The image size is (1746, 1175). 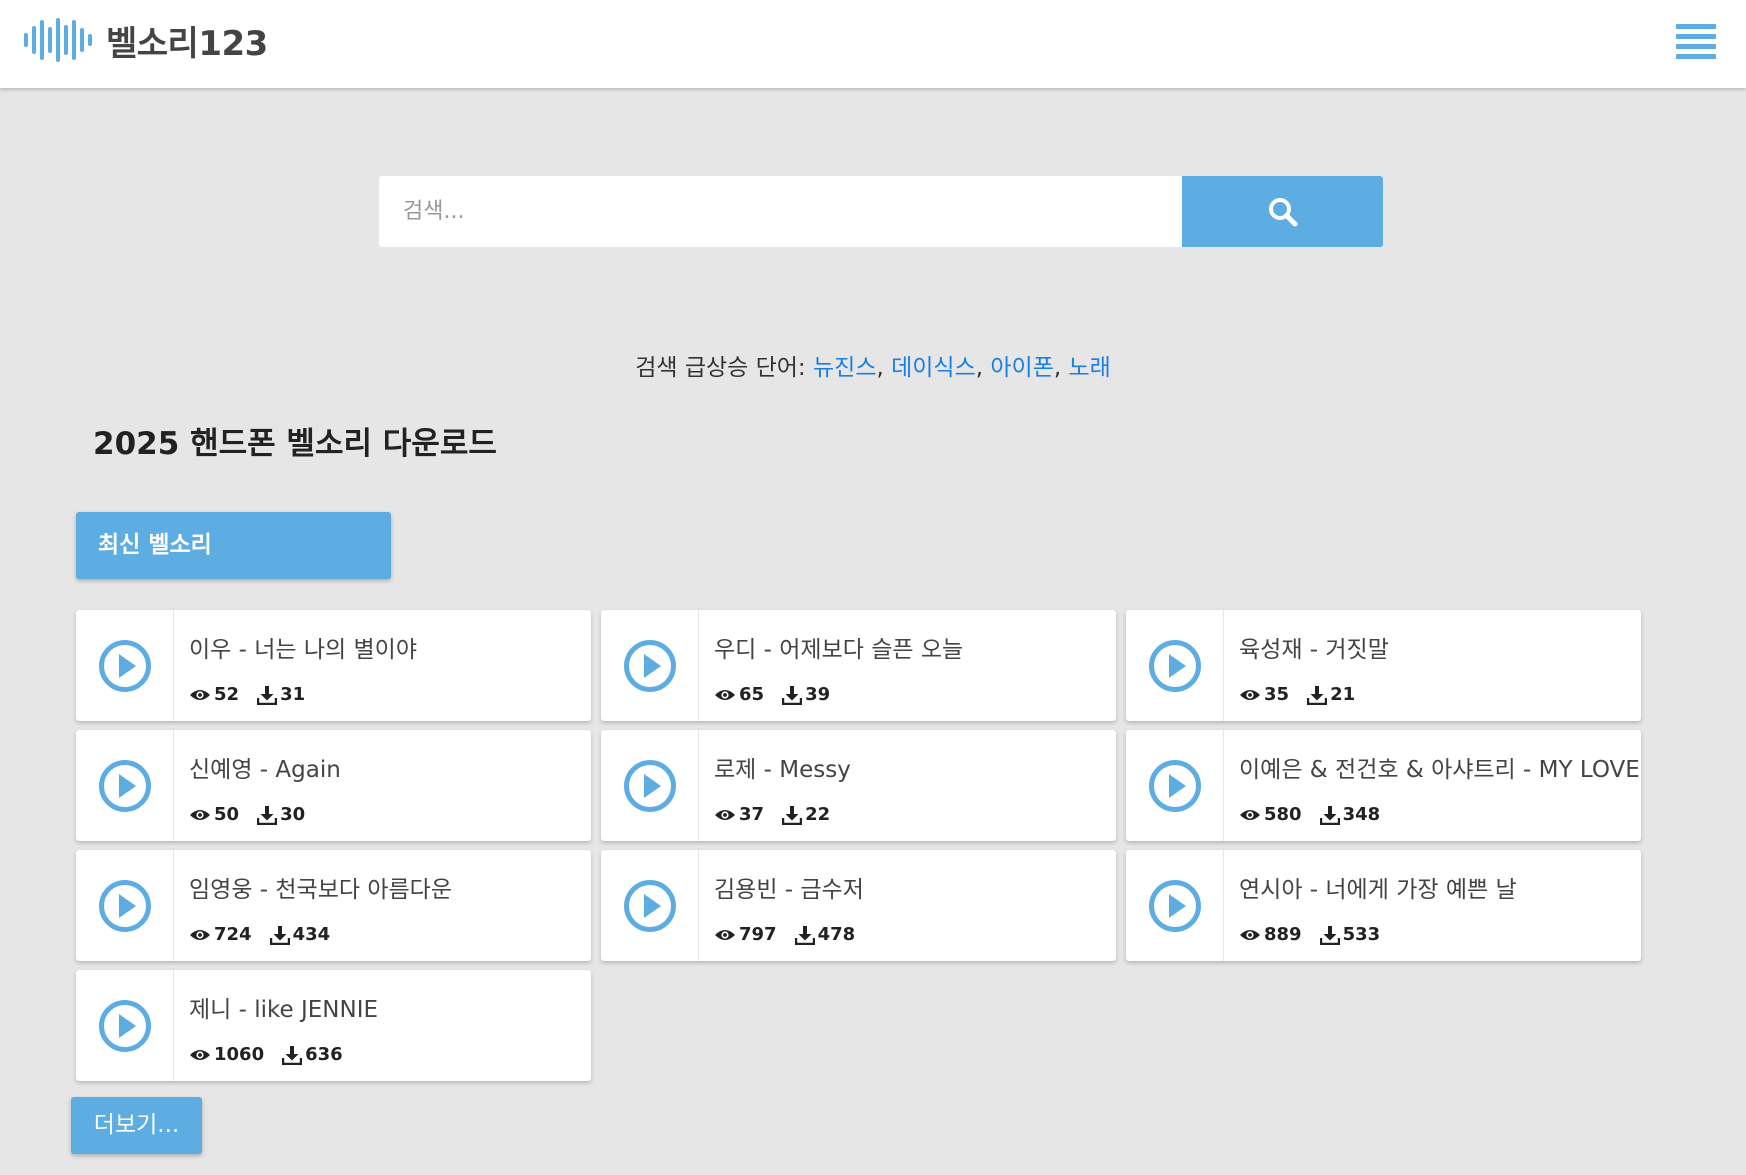 What do you see at coordinates (1277, 694) in the screenshot?
I see `view-count-value: 35` at bounding box center [1277, 694].